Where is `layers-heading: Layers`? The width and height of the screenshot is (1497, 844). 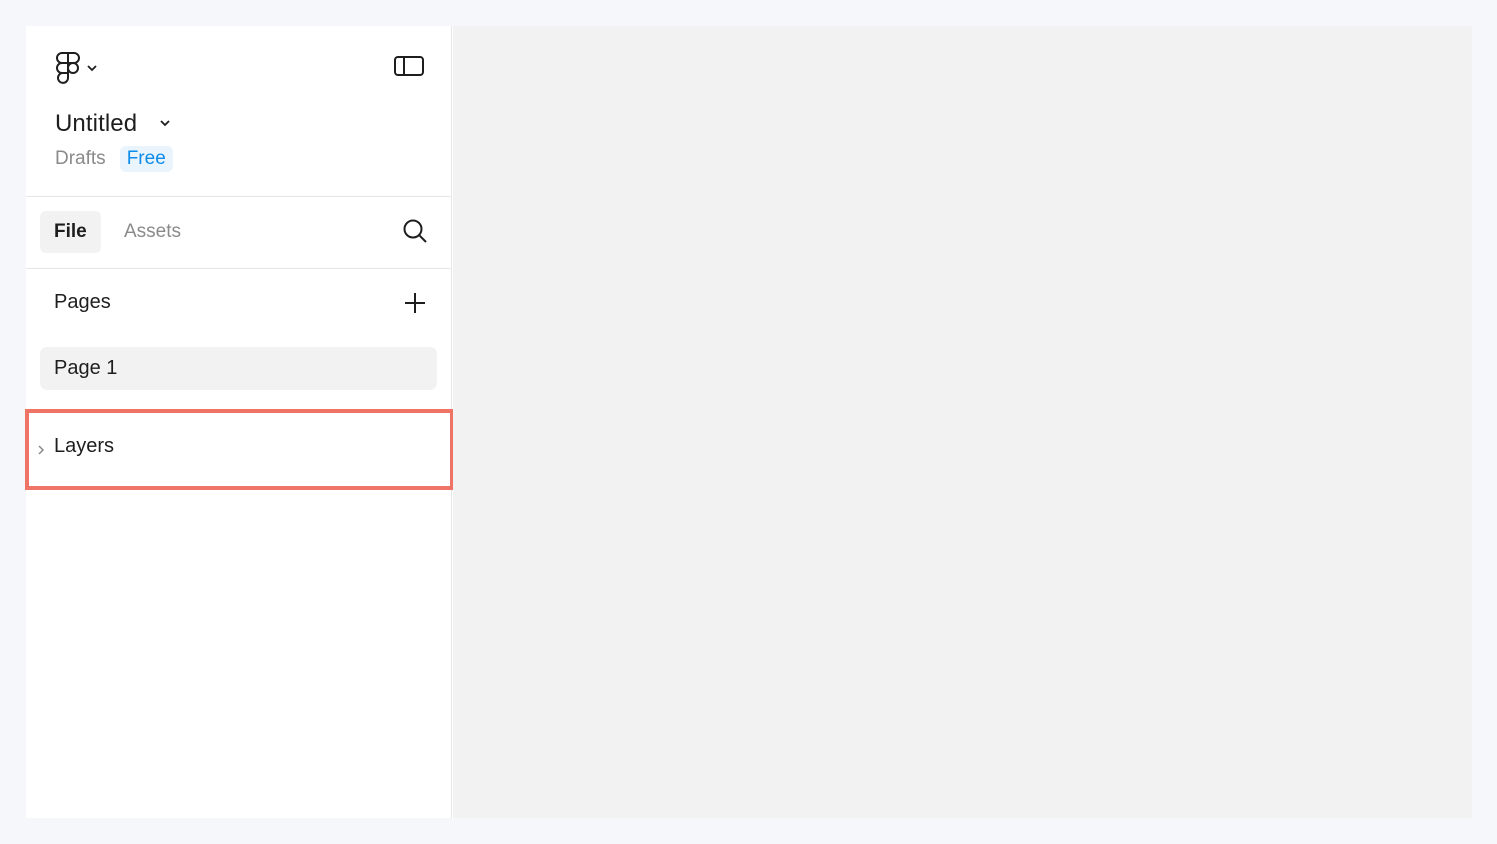
layers-heading: Layers is located at coordinates (84, 446).